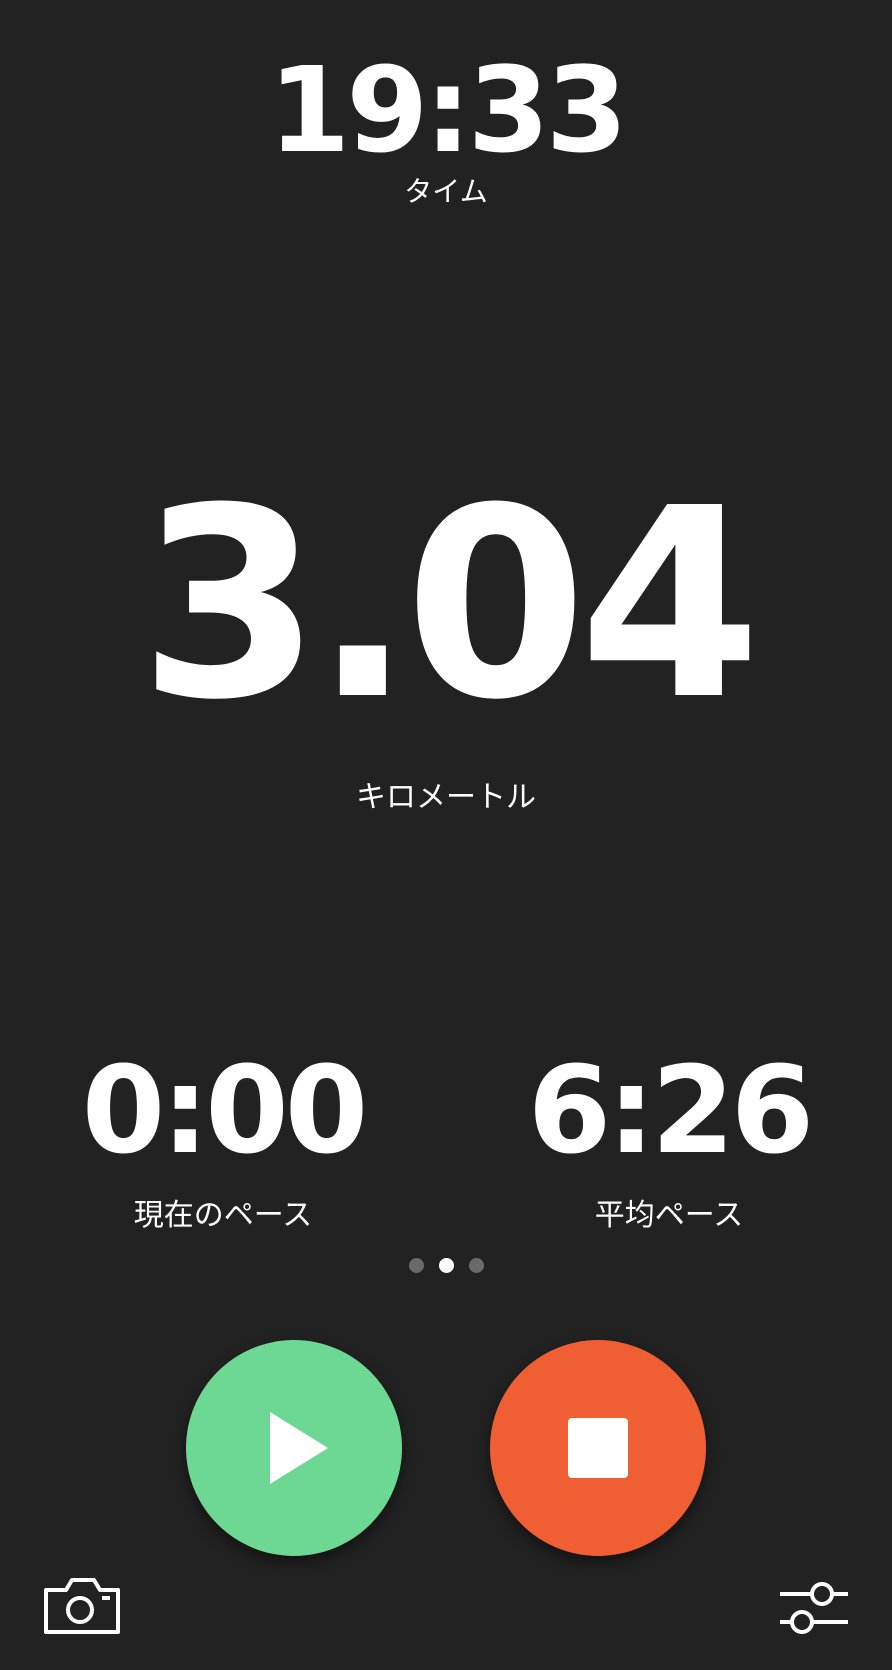 The height and width of the screenshot is (1670, 892). I want to click on distance-unit-label: キロメートル, so click(446, 797).